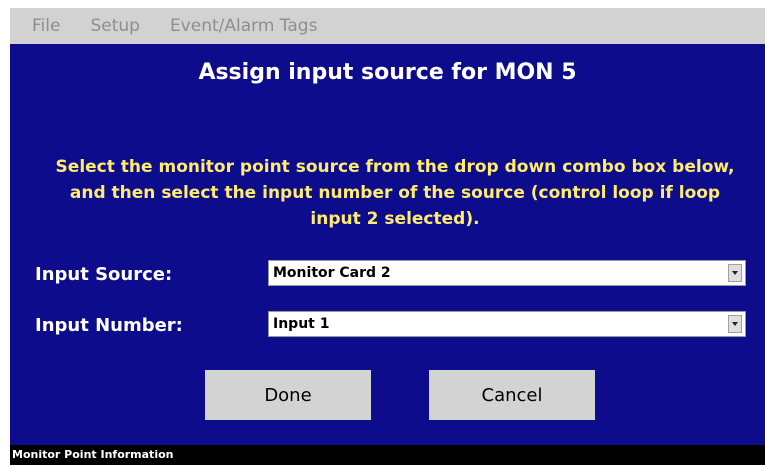  What do you see at coordinates (387, 26) in the screenshot?
I see `menu-bar: File Setup Event/Alarm Tags` at bounding box center [387, 26].